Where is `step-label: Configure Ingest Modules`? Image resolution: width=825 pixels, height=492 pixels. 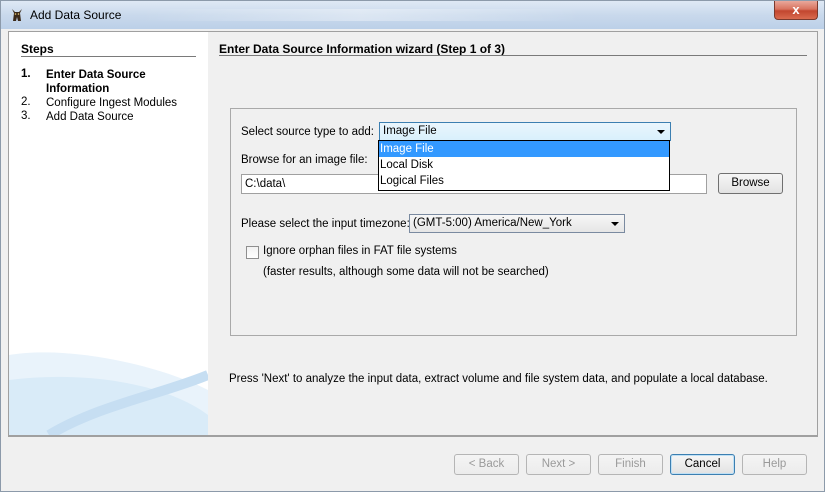
step-label: Configure Ingest Modules is located at coordinates (112, 103).